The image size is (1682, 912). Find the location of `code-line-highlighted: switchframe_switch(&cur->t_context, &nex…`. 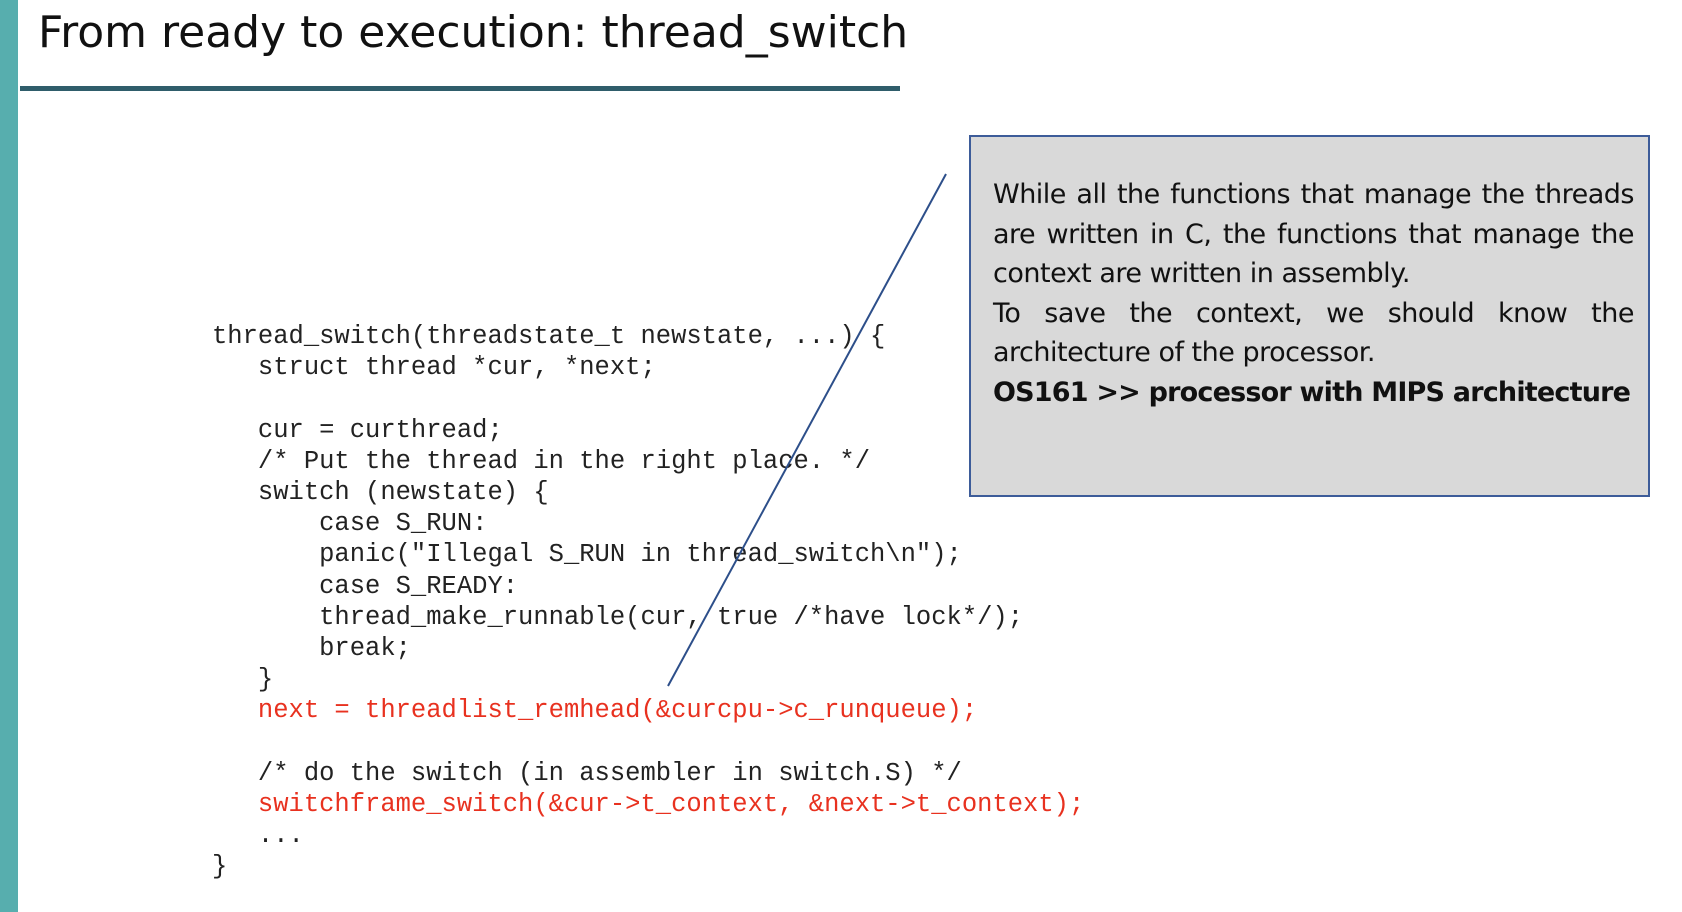

code-line-highlighted: switchframe_switch(&cur->t_context, &nex… is located at coordinates (648, 804).